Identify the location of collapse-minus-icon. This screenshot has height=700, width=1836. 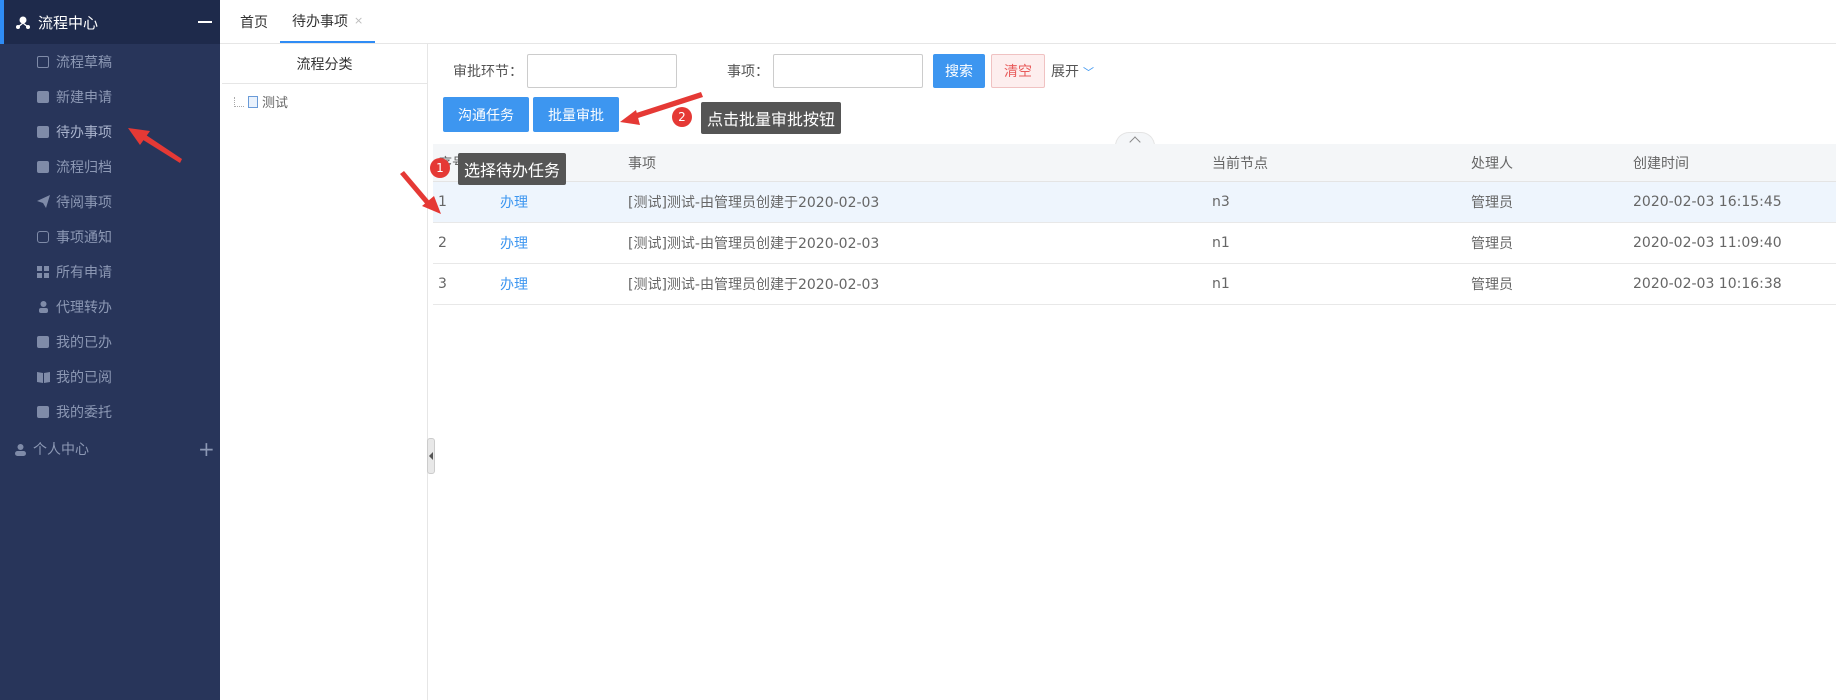
(205, 22).